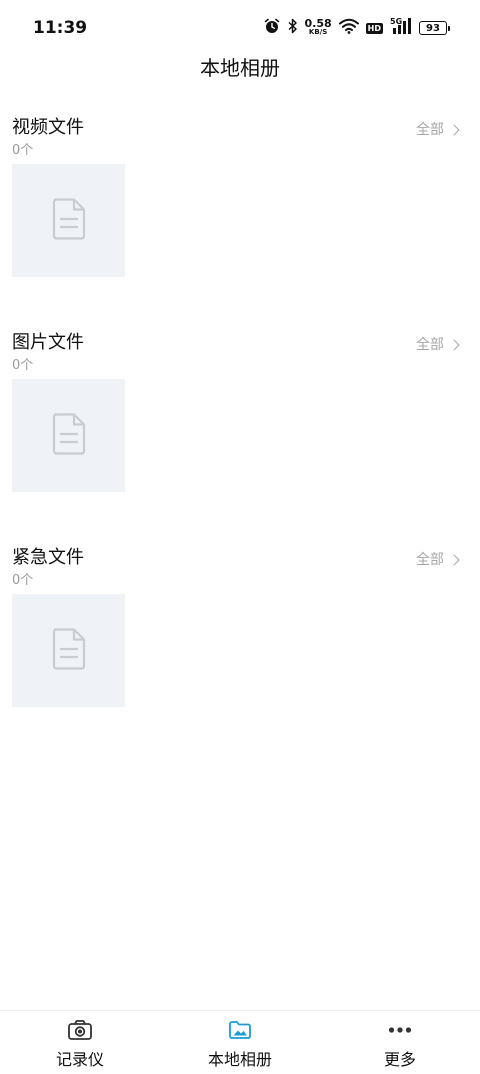 This screenshot has width=480, height=1074. I want to click on see-all-image-button: 全部, so click(438, 344).